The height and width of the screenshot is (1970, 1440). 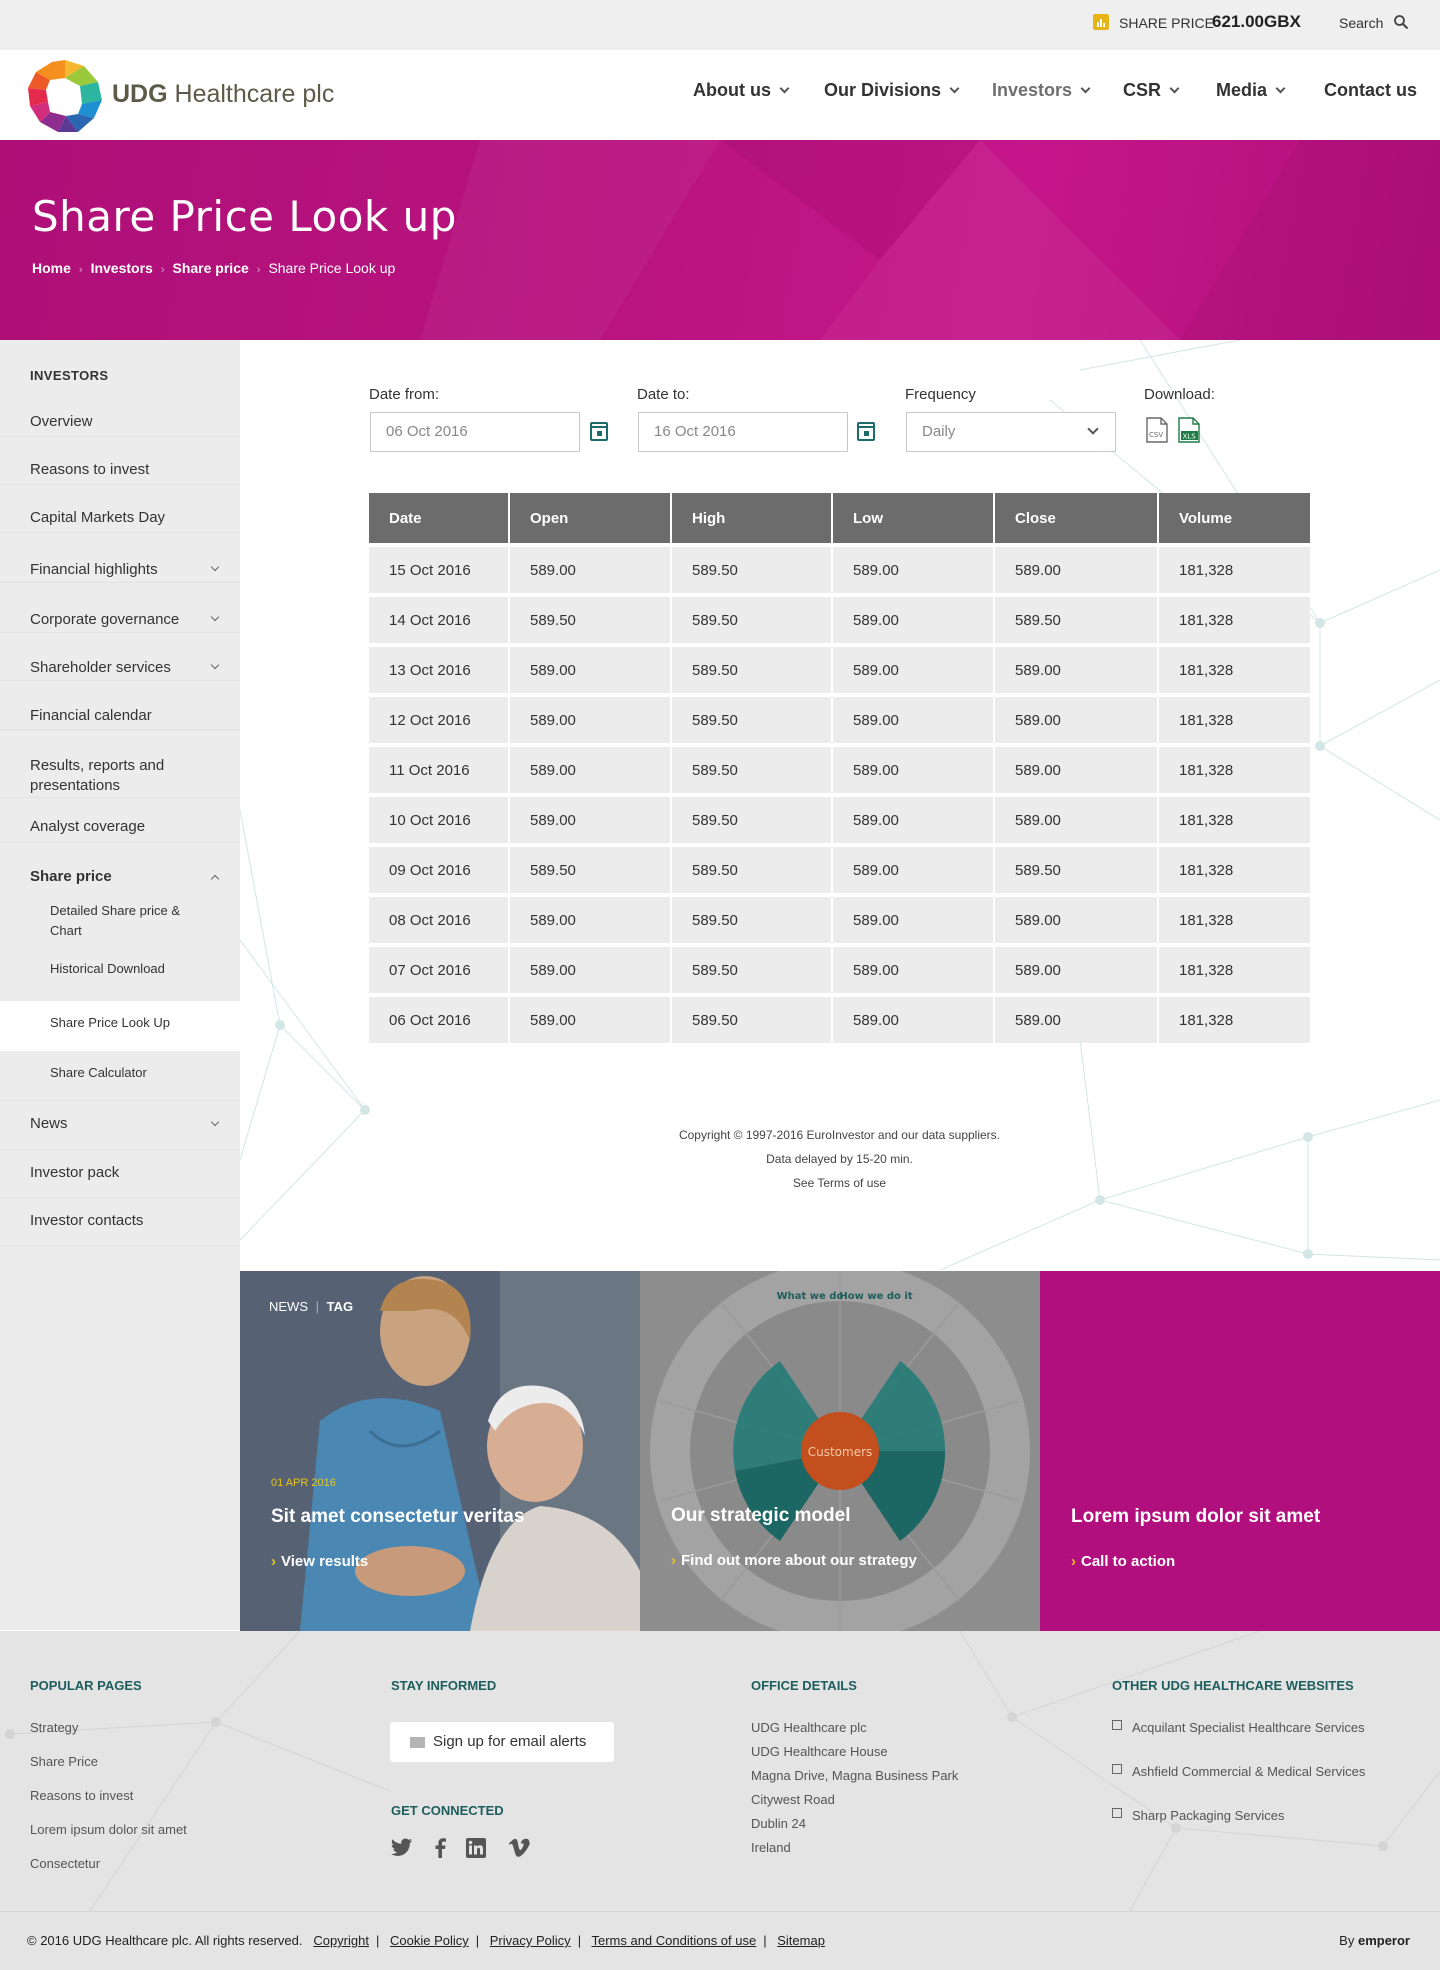 I want to click on sidebar-item-results-reports: Results, reports and presentations, so click(x=120, y=764).